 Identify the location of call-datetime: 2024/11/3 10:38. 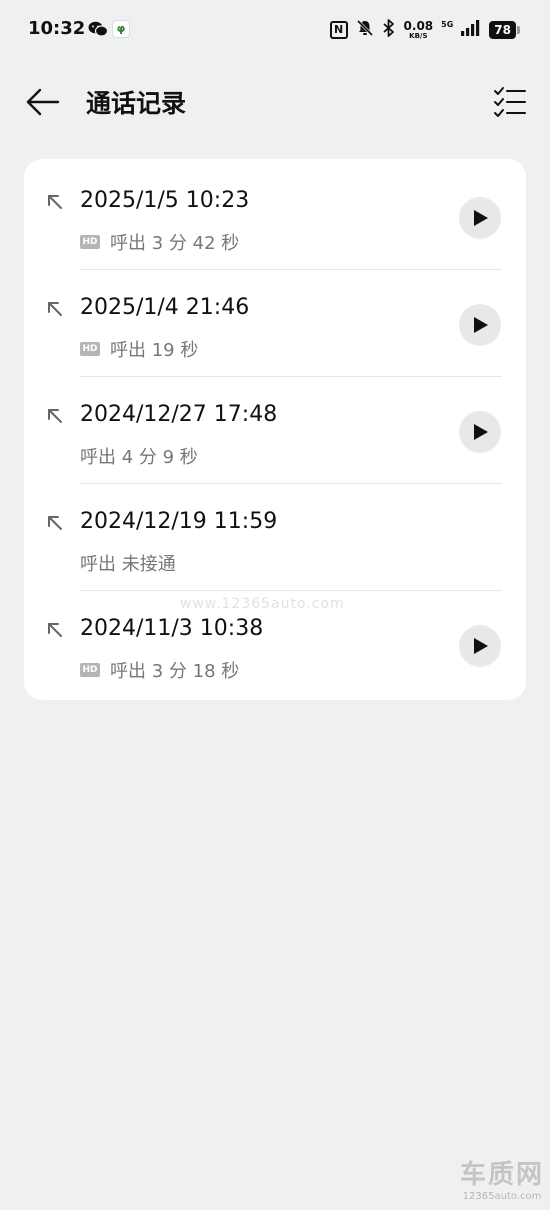
(172, 628).